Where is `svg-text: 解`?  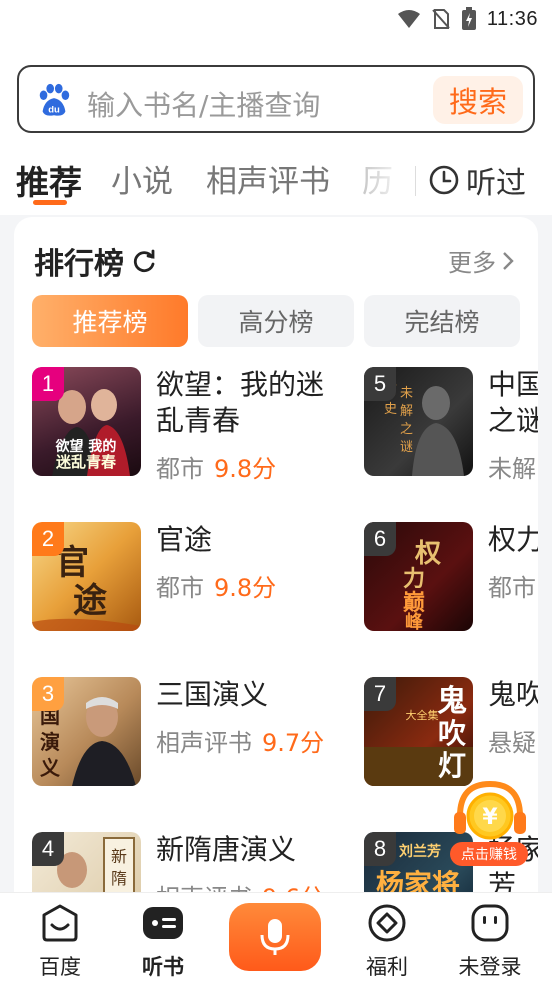
svg-text: 解 is located at coordinates (406, 411).